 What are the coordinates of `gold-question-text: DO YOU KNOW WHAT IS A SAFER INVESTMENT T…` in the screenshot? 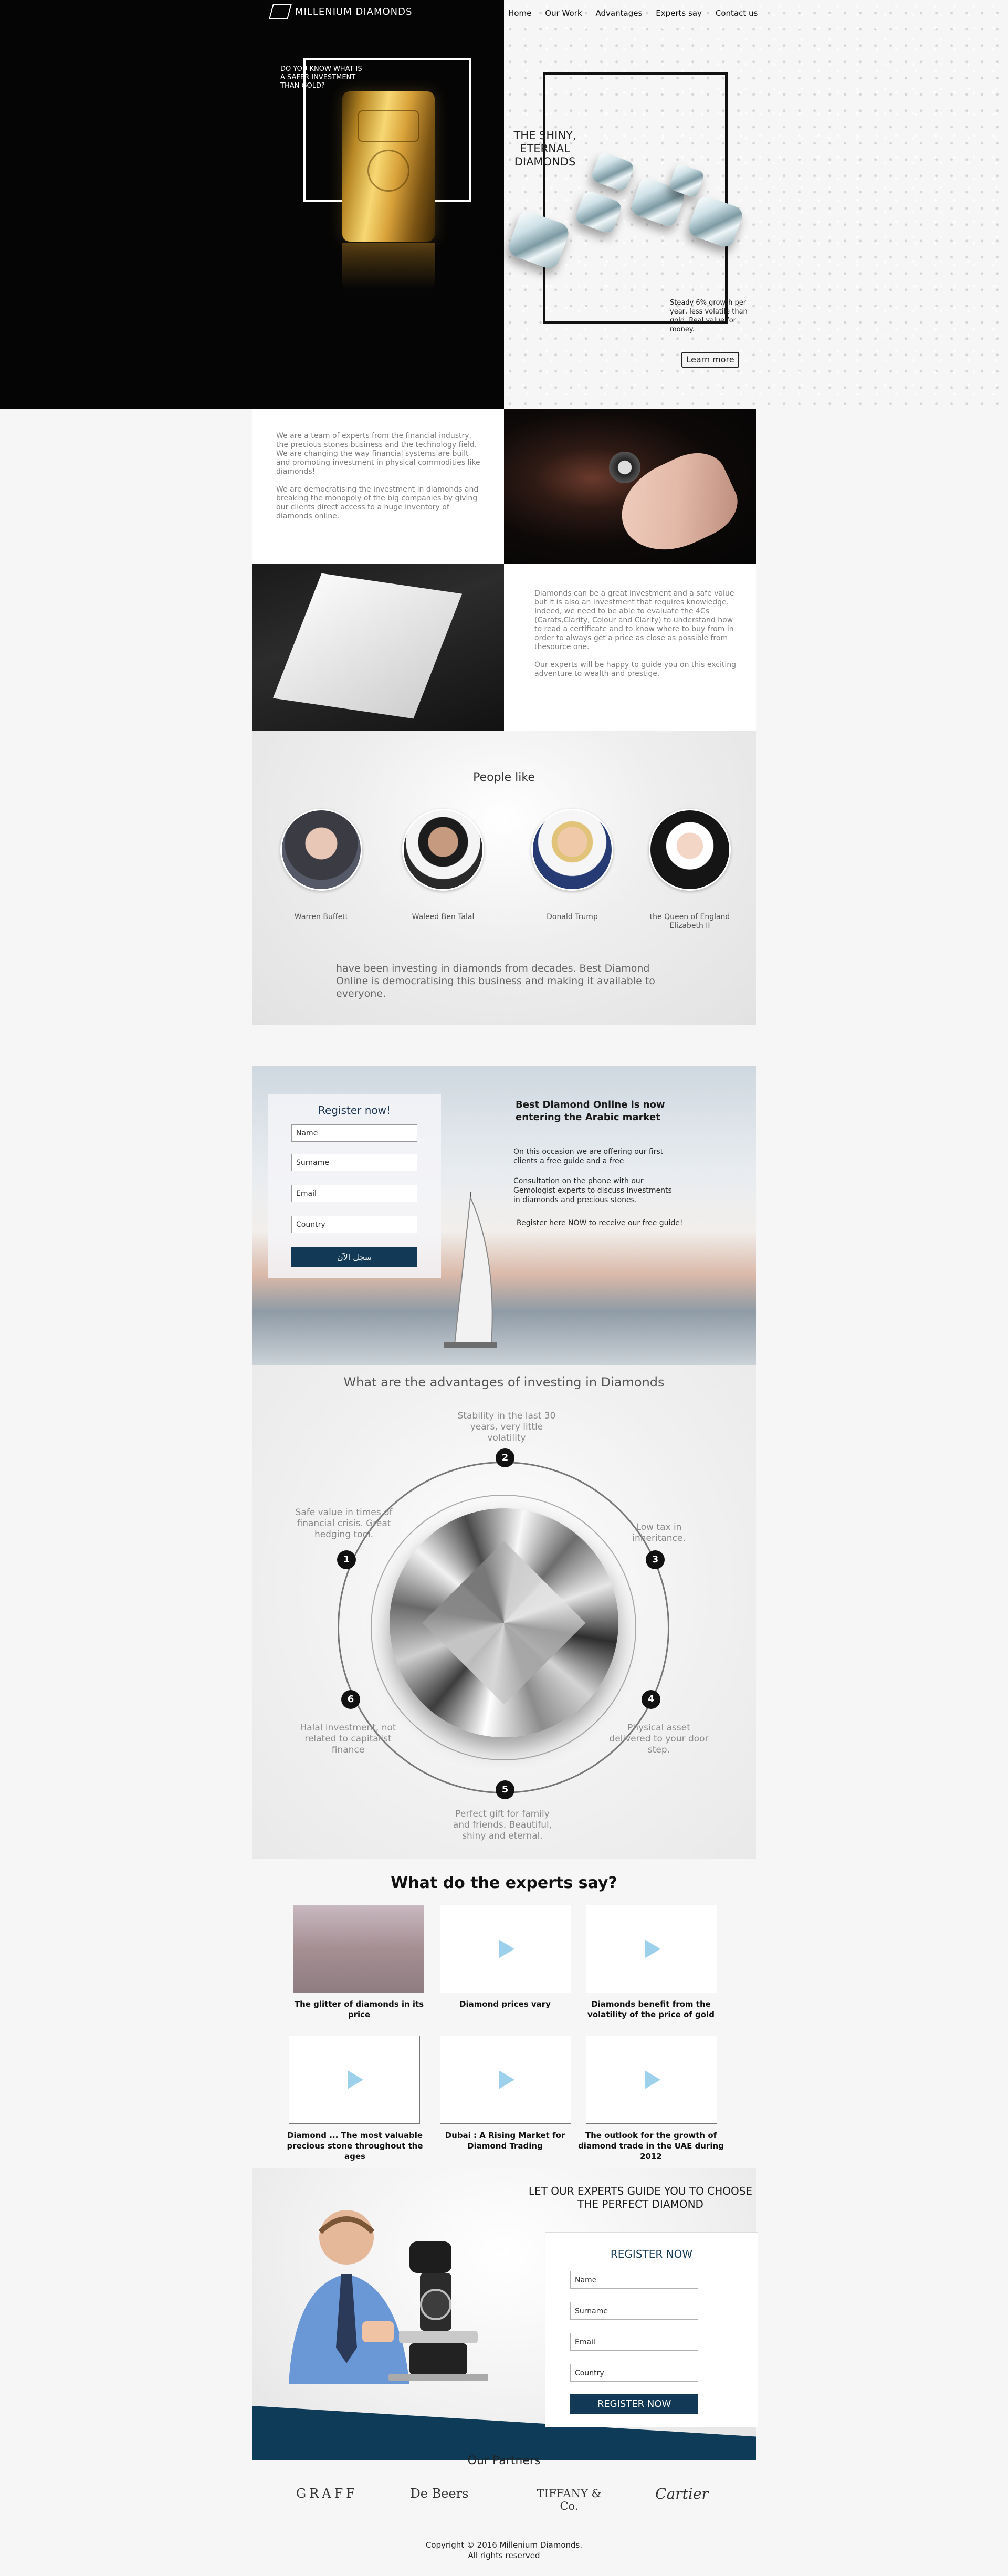 It's located at (321, 77).